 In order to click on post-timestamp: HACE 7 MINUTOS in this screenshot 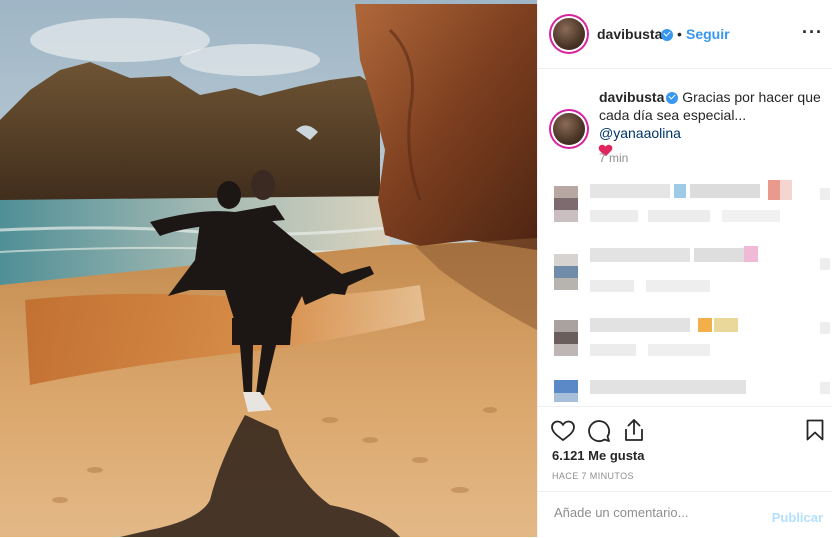, I will do `click(593, 476)`.